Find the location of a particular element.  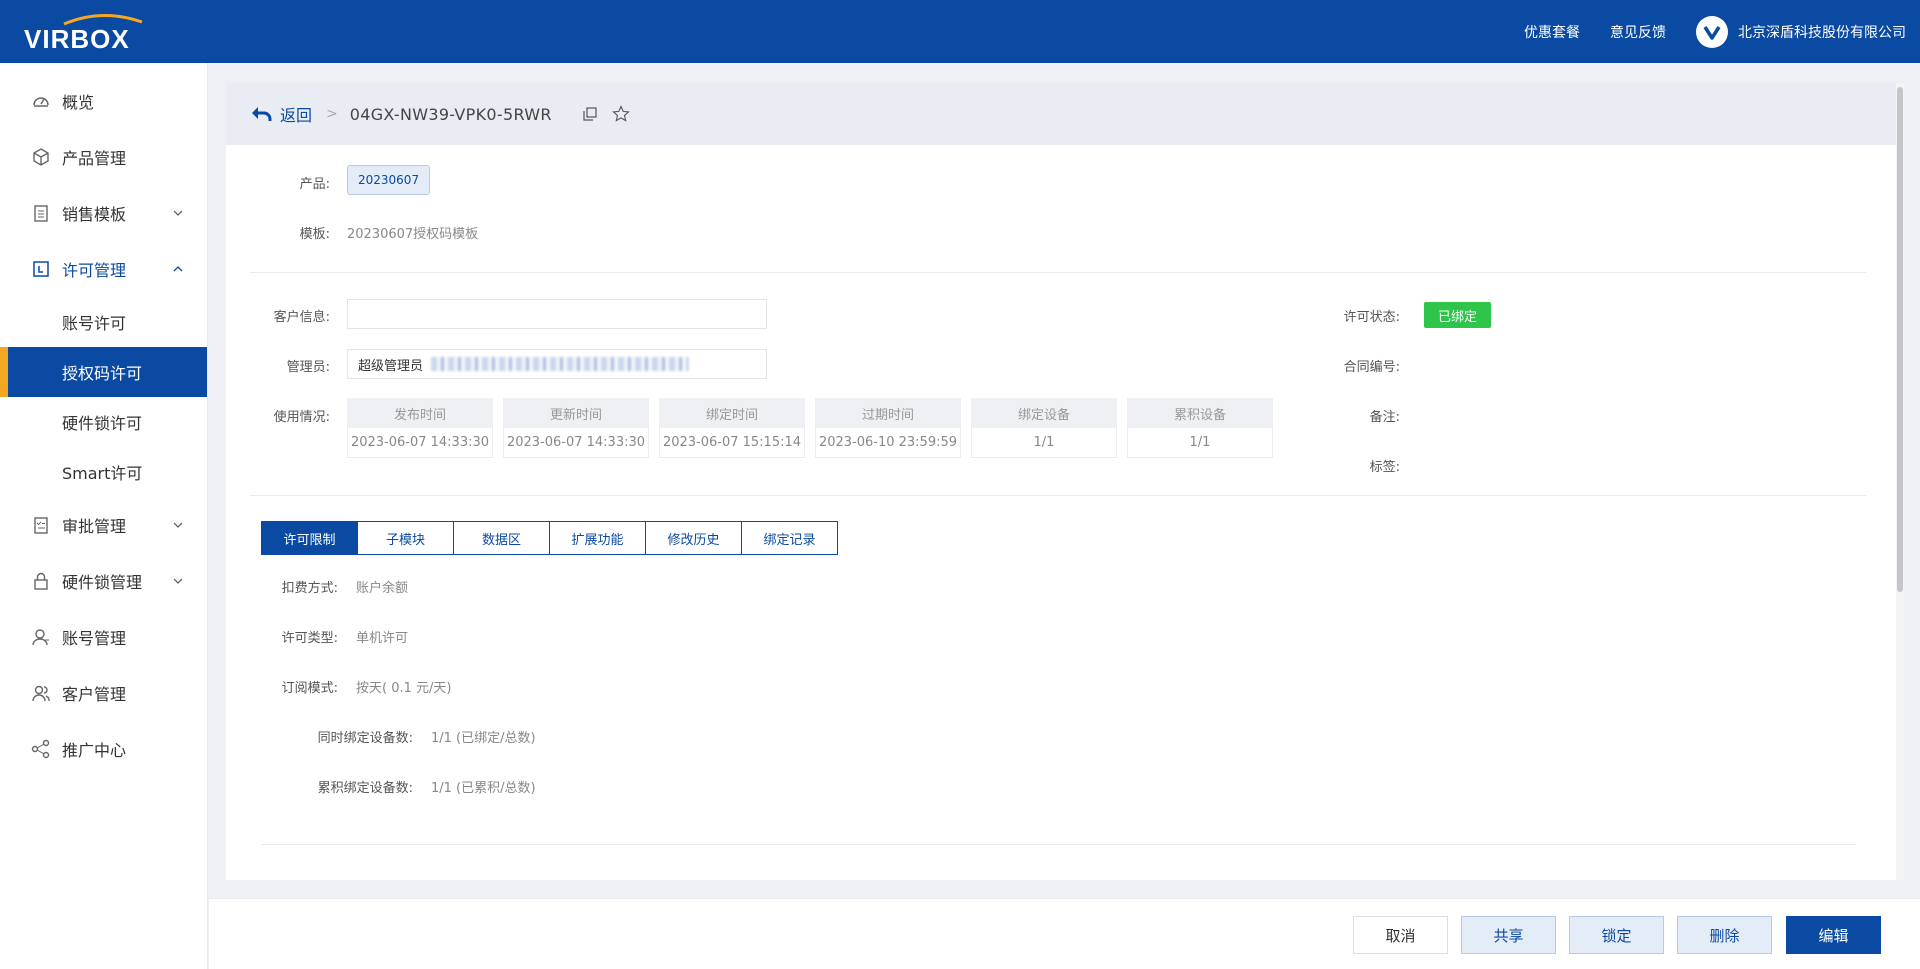

detail-tabs: 许可限制 子模块 数据区 扩展功能 修改历史 绑定记录 is located at coordinates (549, 538).